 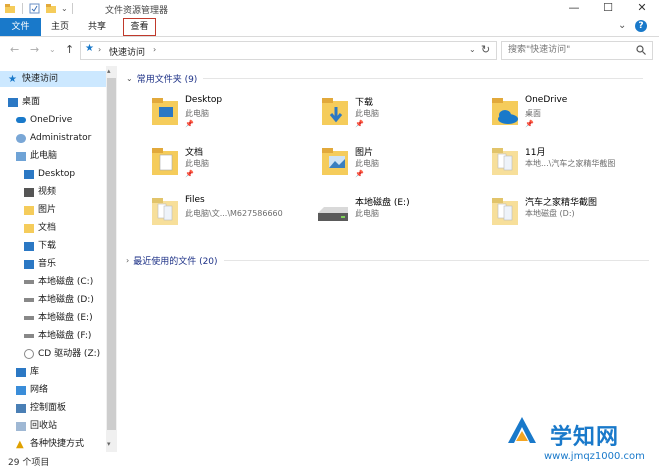 What do you see at coordinates (12, 79) in the screenshot?
I see `star-icon: ★` at bounding box center [12, 79].